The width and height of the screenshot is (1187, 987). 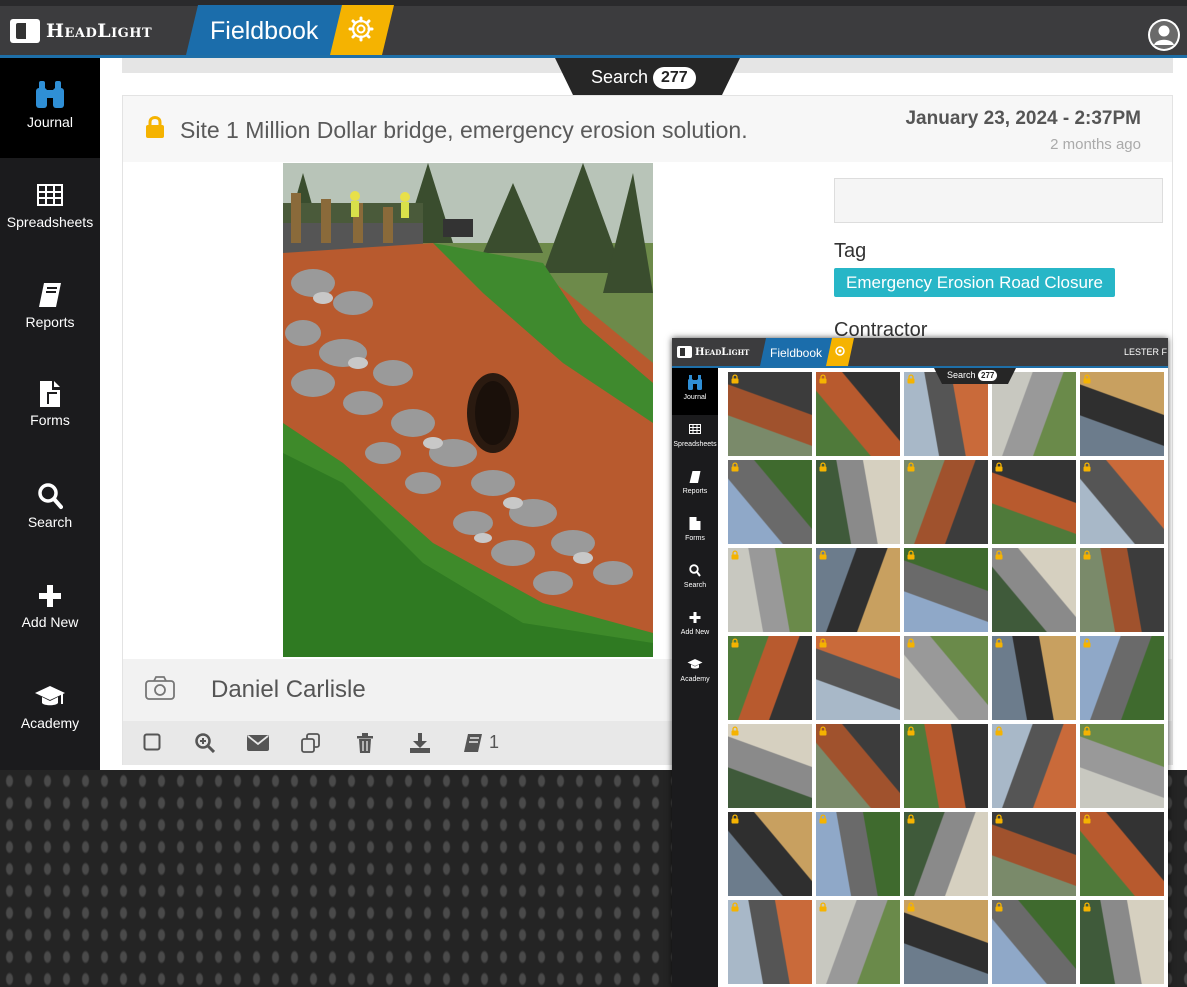 What do you see at coordinates (50, 708) in the screenshot?
I see `sidebar-item-academy: Academy` at bounding box center [50, 708].